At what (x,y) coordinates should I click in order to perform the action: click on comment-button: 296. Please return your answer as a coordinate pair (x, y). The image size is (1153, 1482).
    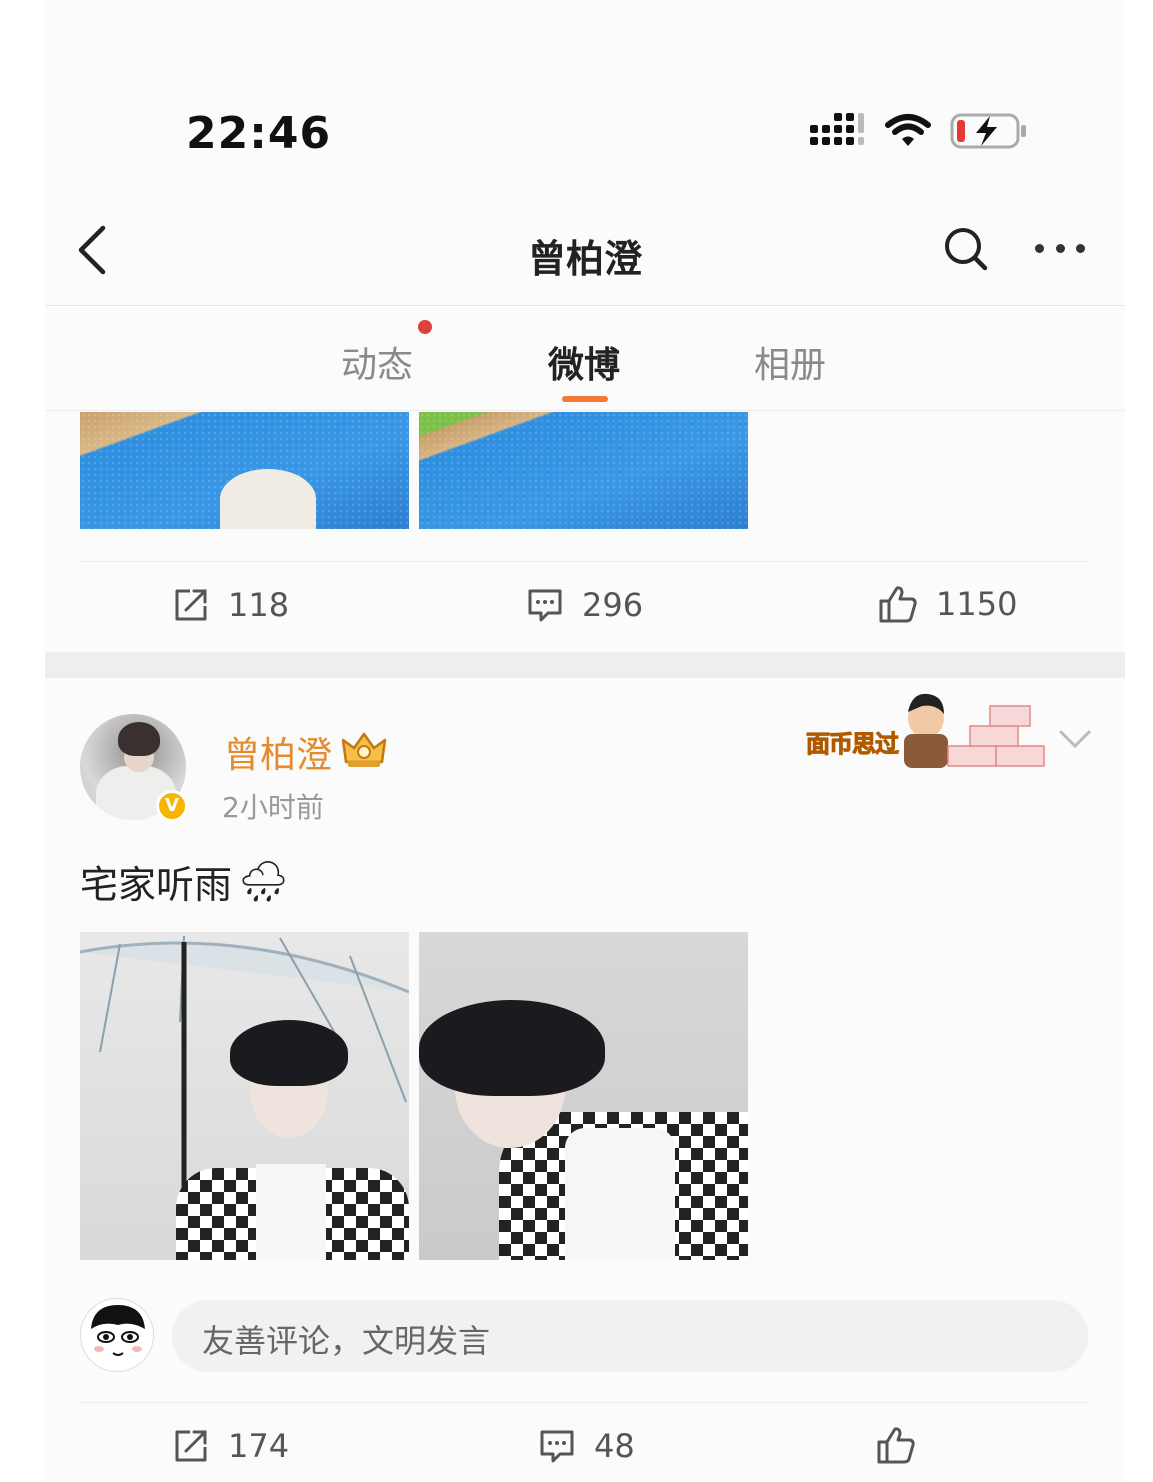
    Looking at the image, I should click on (584, 605).